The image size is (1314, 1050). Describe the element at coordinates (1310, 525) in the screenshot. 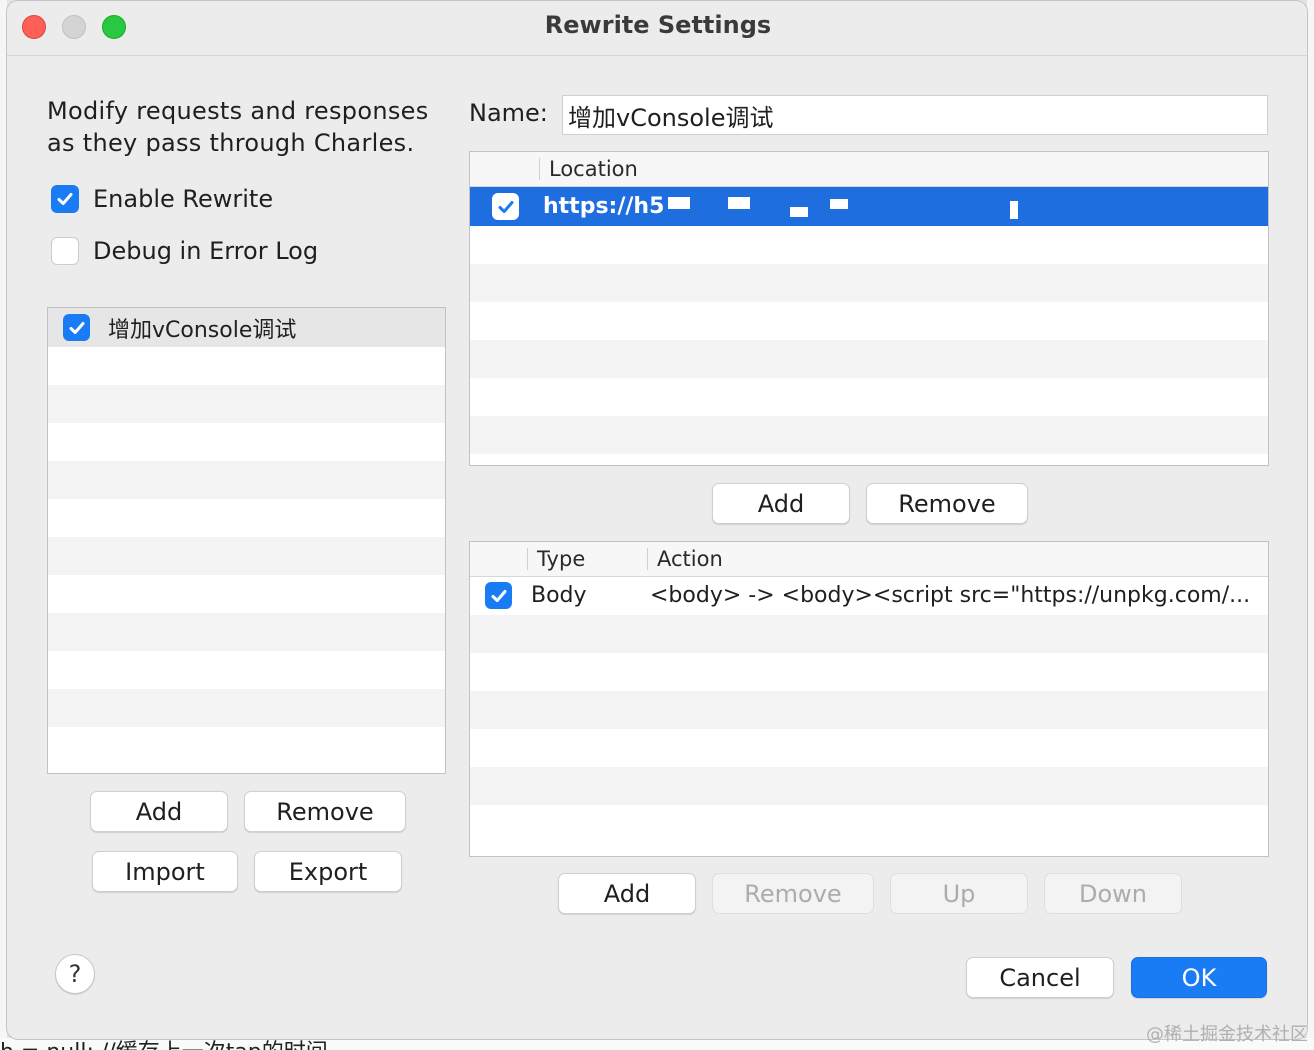

I see `background-window-right-edge` at that location.